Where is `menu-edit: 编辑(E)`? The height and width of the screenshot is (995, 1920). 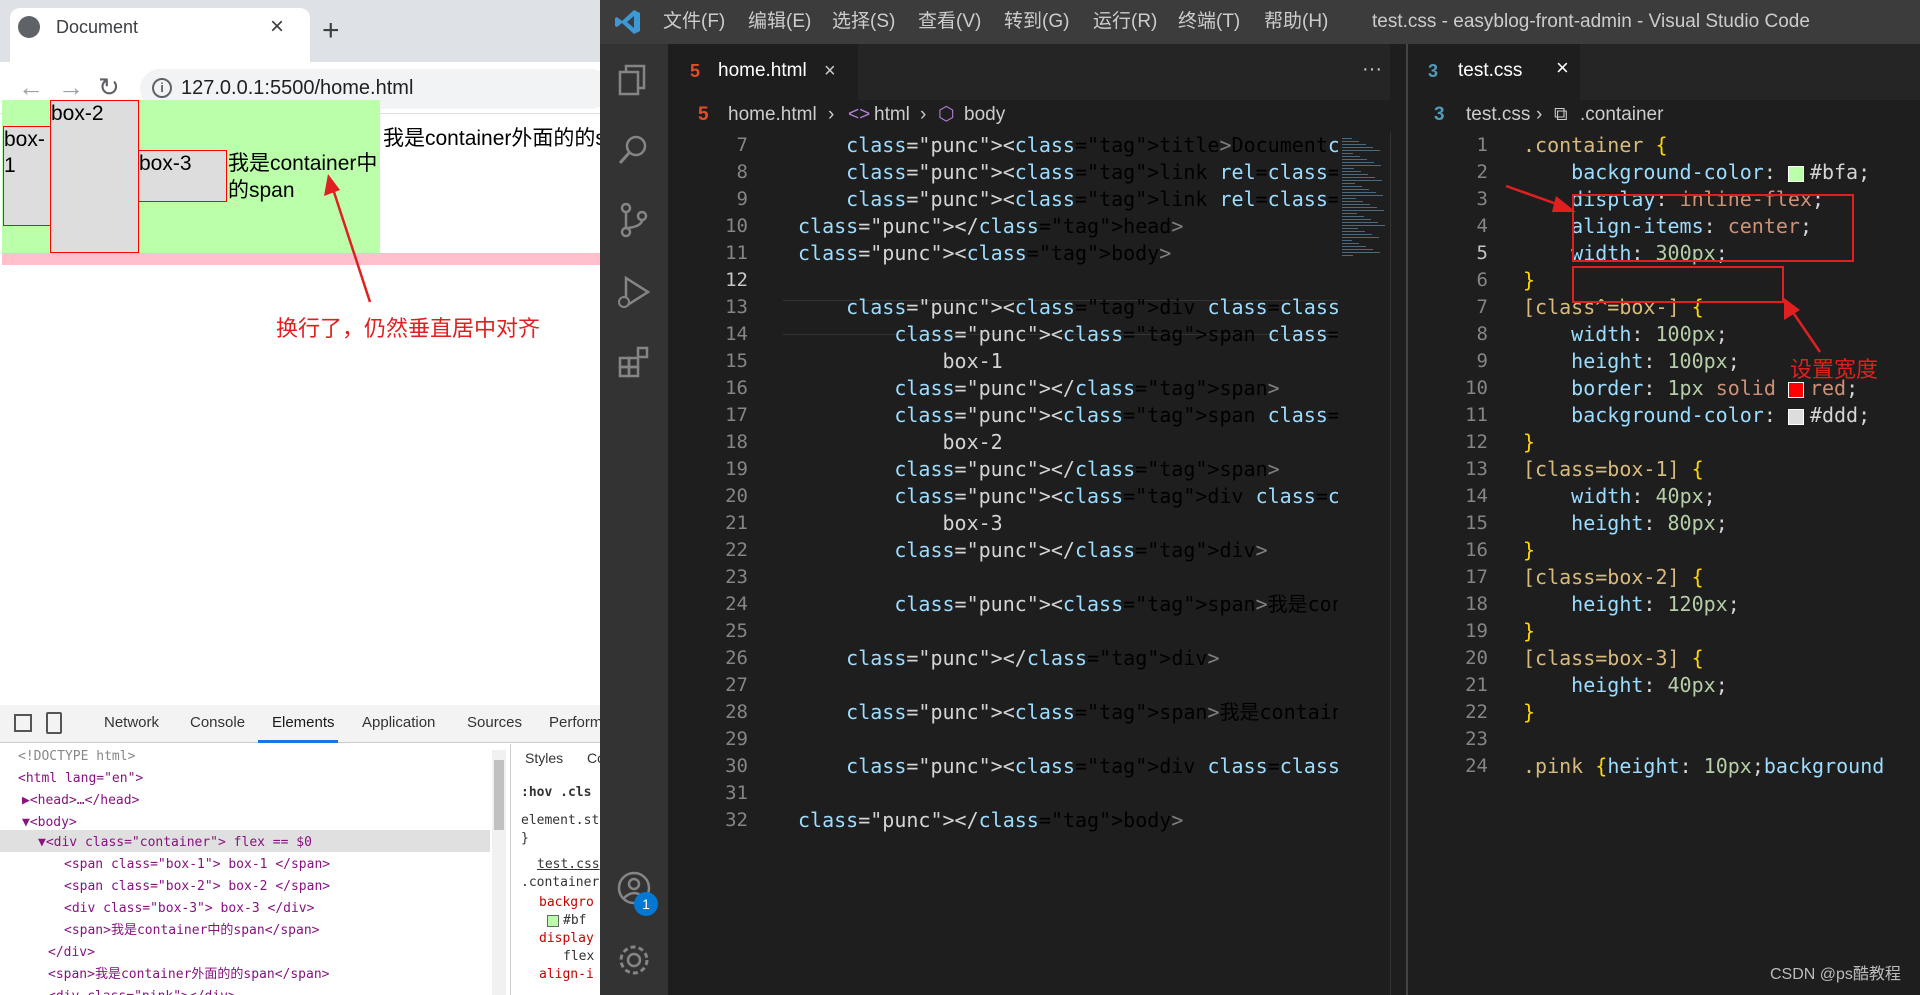 menu-edit: 编辑(E) is located at coordinates (779, 22).